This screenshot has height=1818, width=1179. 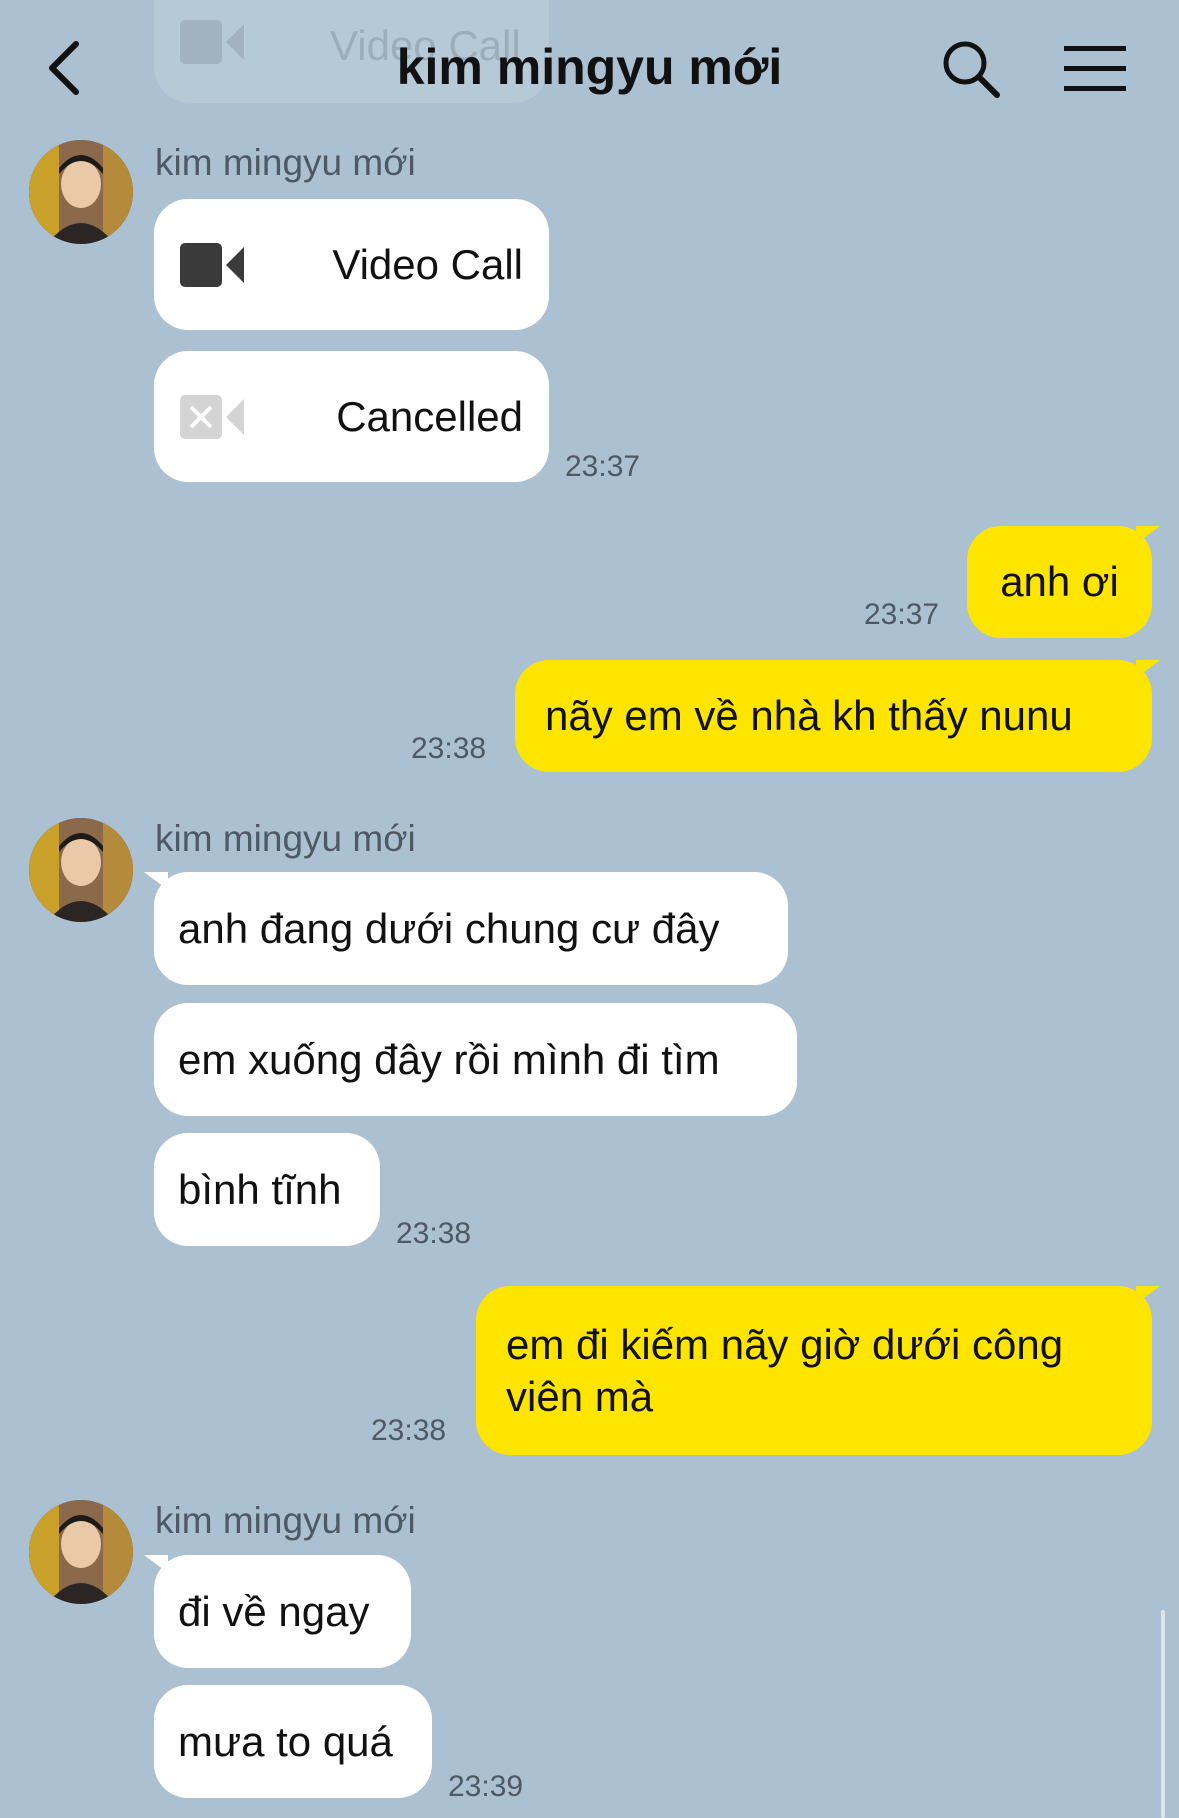 What do you see at coordinates (449, 1059) in the screenshot?
I see `message-text: em xuống đây rồi mình đi tìm` at bounding box center [449, 1059].